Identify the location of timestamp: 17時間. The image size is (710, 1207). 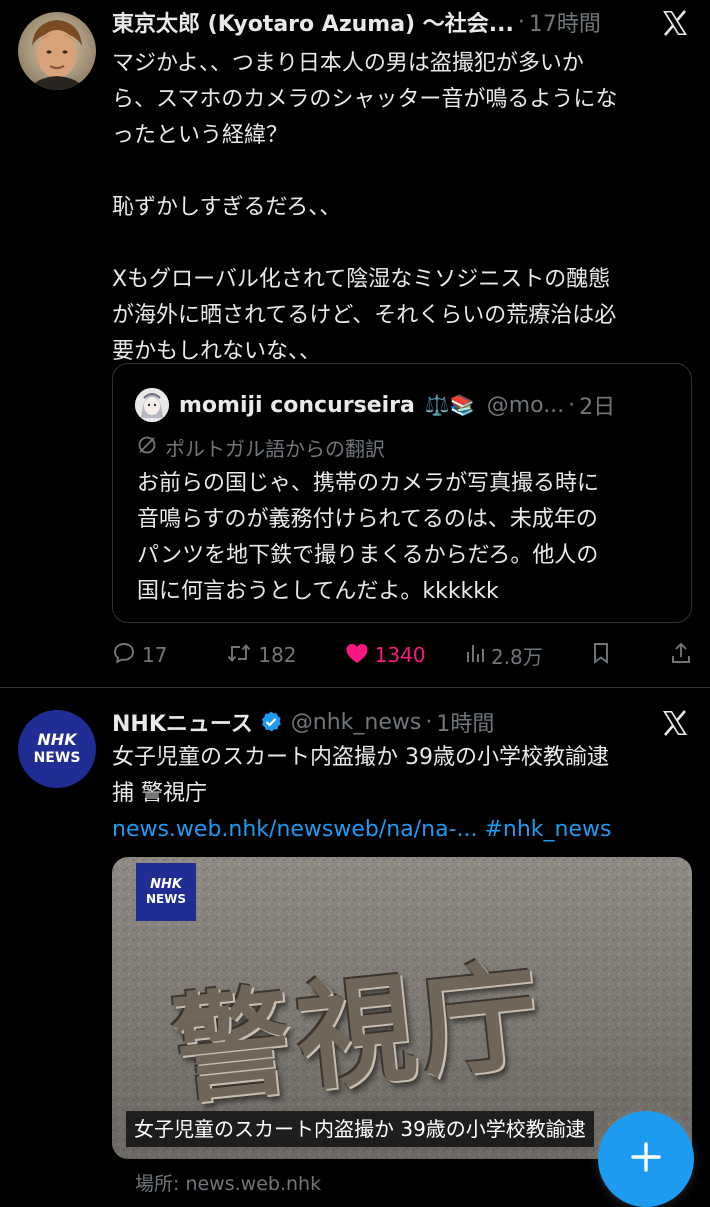
(565, 22).